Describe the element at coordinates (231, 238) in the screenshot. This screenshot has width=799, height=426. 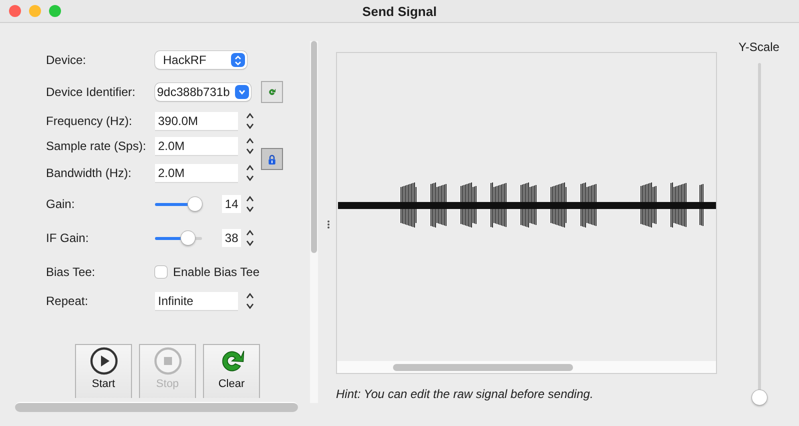
I see `input-field: 38` at that location.